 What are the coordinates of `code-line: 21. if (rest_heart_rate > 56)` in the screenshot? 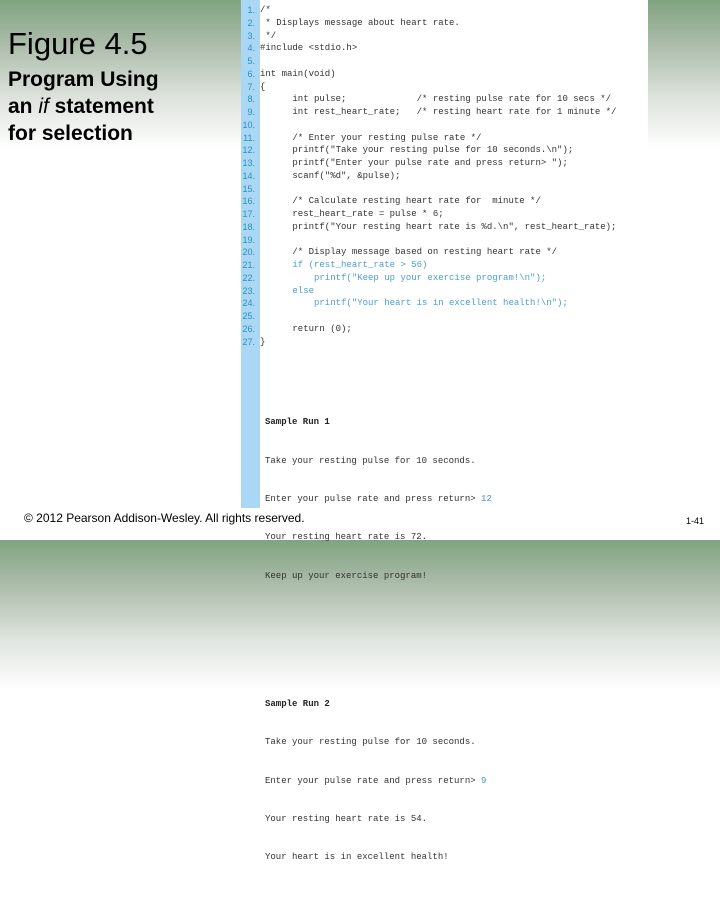 It's located at (428, 265).